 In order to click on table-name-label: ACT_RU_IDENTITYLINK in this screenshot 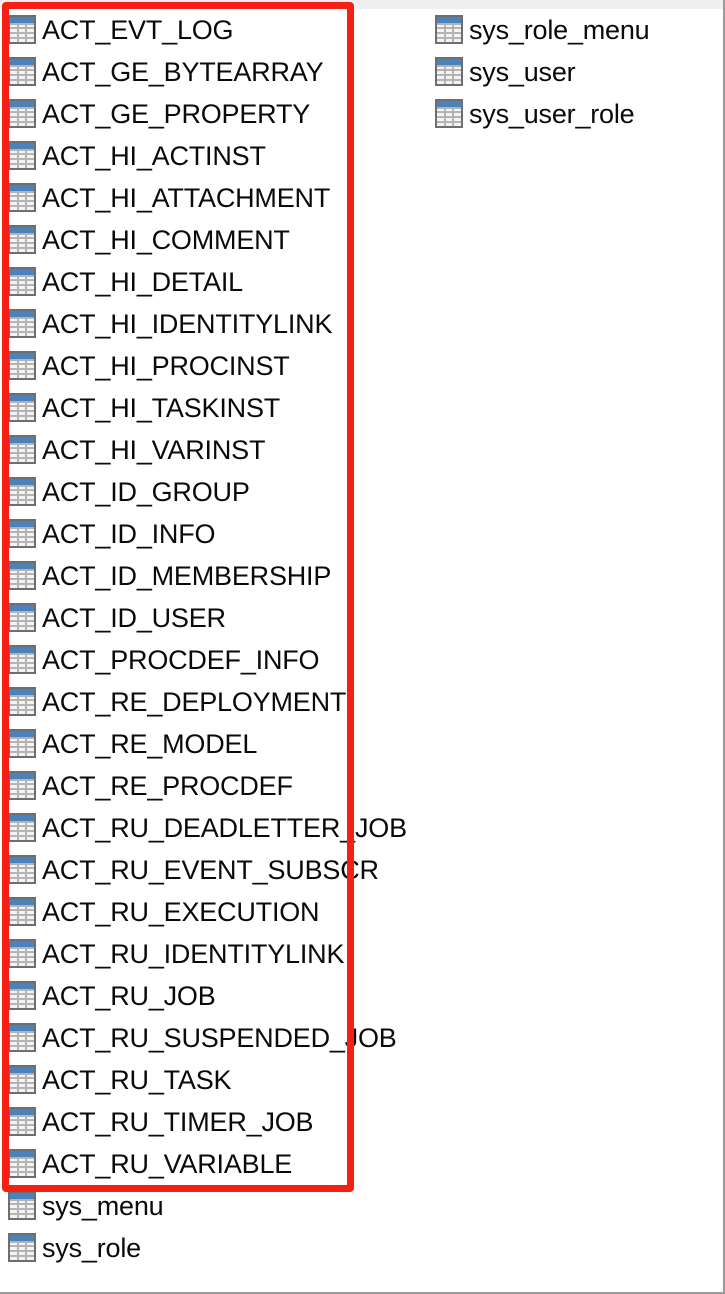, I will do `click(193, 954)`.